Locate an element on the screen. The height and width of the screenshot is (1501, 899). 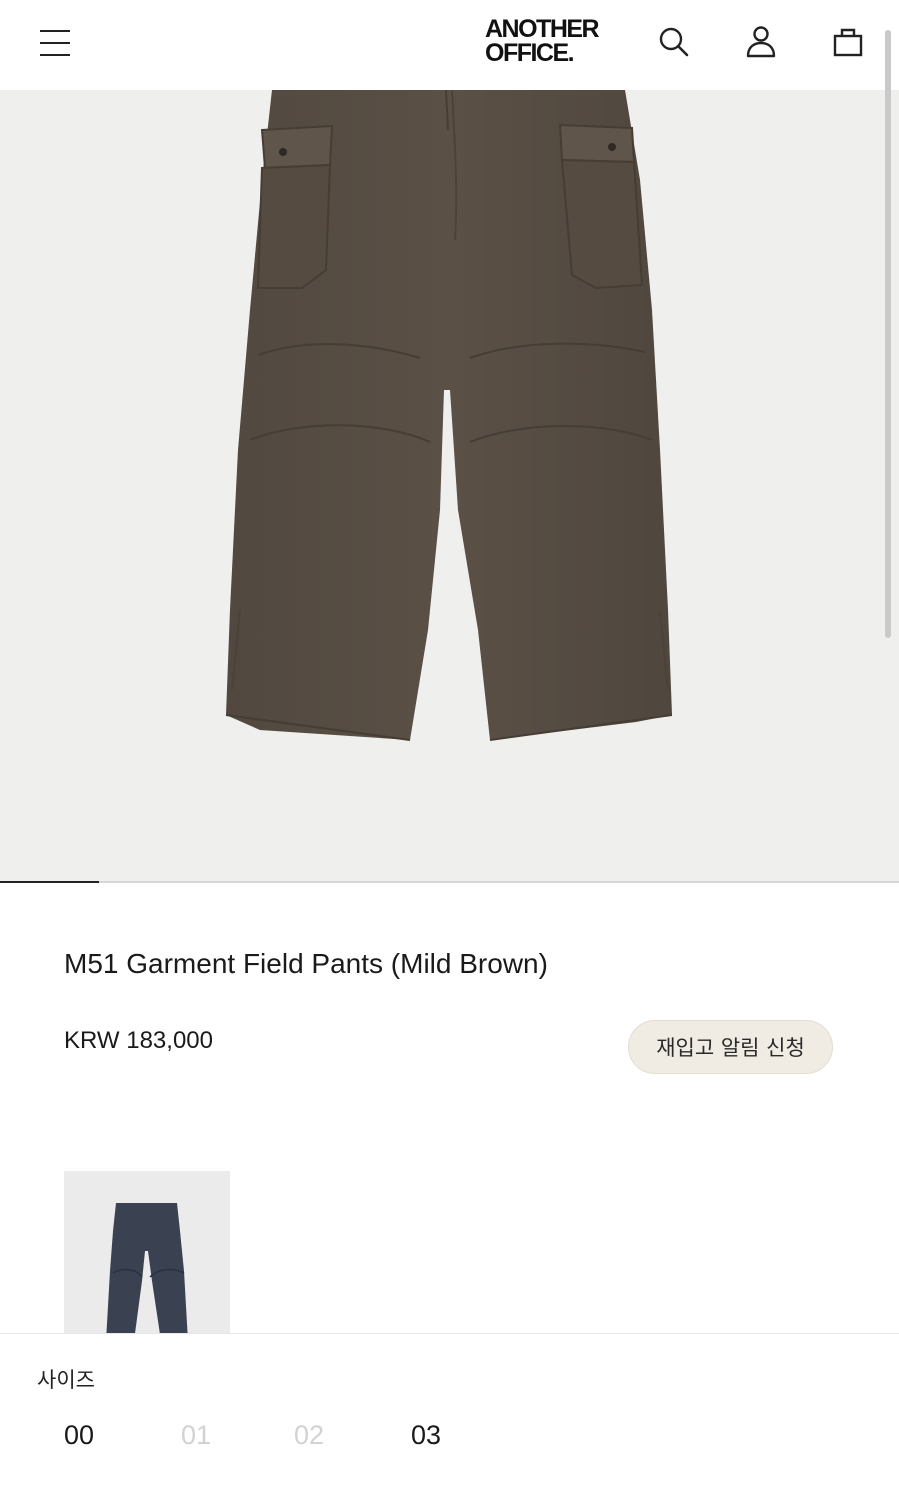
color-swatch-navy is located at coordinates (147, 1254).